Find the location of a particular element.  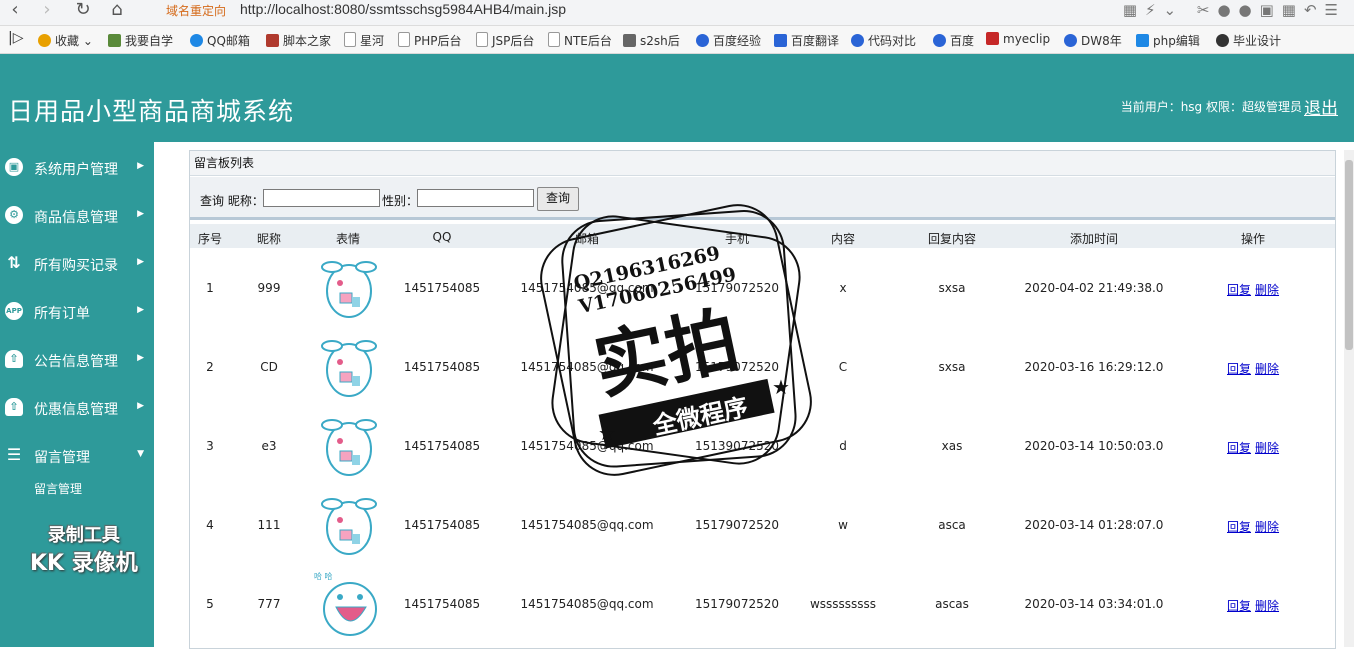

table-header: 序号 昵称 表情 QQ 邮箱 手机 内容 回复内容 添加时间 操作 is located at coordinates (762, 236).